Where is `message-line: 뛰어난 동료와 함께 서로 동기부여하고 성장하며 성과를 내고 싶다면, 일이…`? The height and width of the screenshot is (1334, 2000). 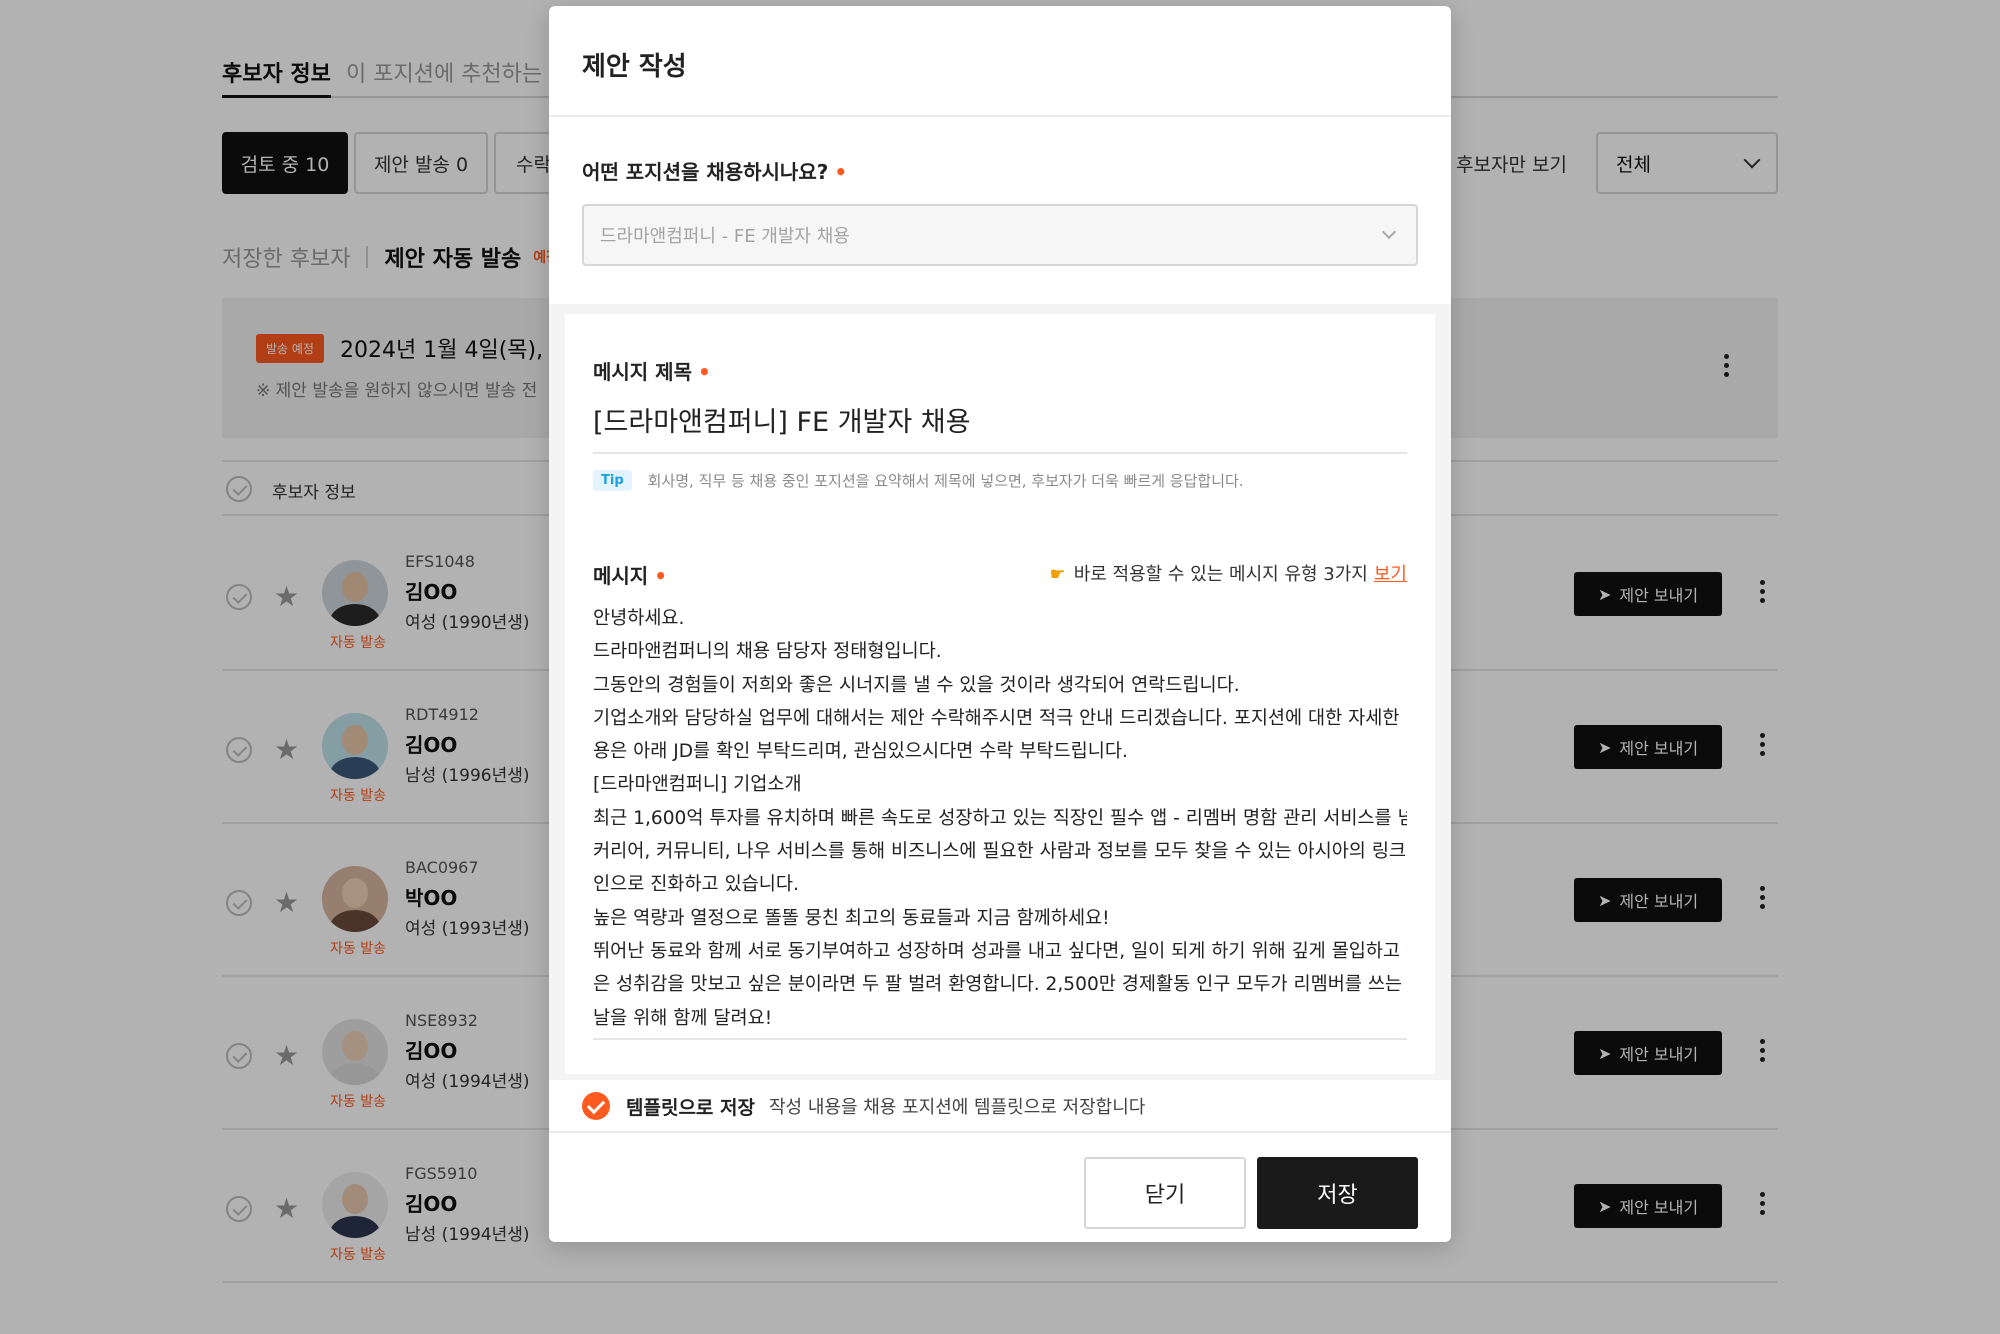 message-line: 뛰어난 동료와 함께 서로 동기부여하고 성장하며 성과를 내고 싶다면, 일이… is located at coordinates (1000, 951).